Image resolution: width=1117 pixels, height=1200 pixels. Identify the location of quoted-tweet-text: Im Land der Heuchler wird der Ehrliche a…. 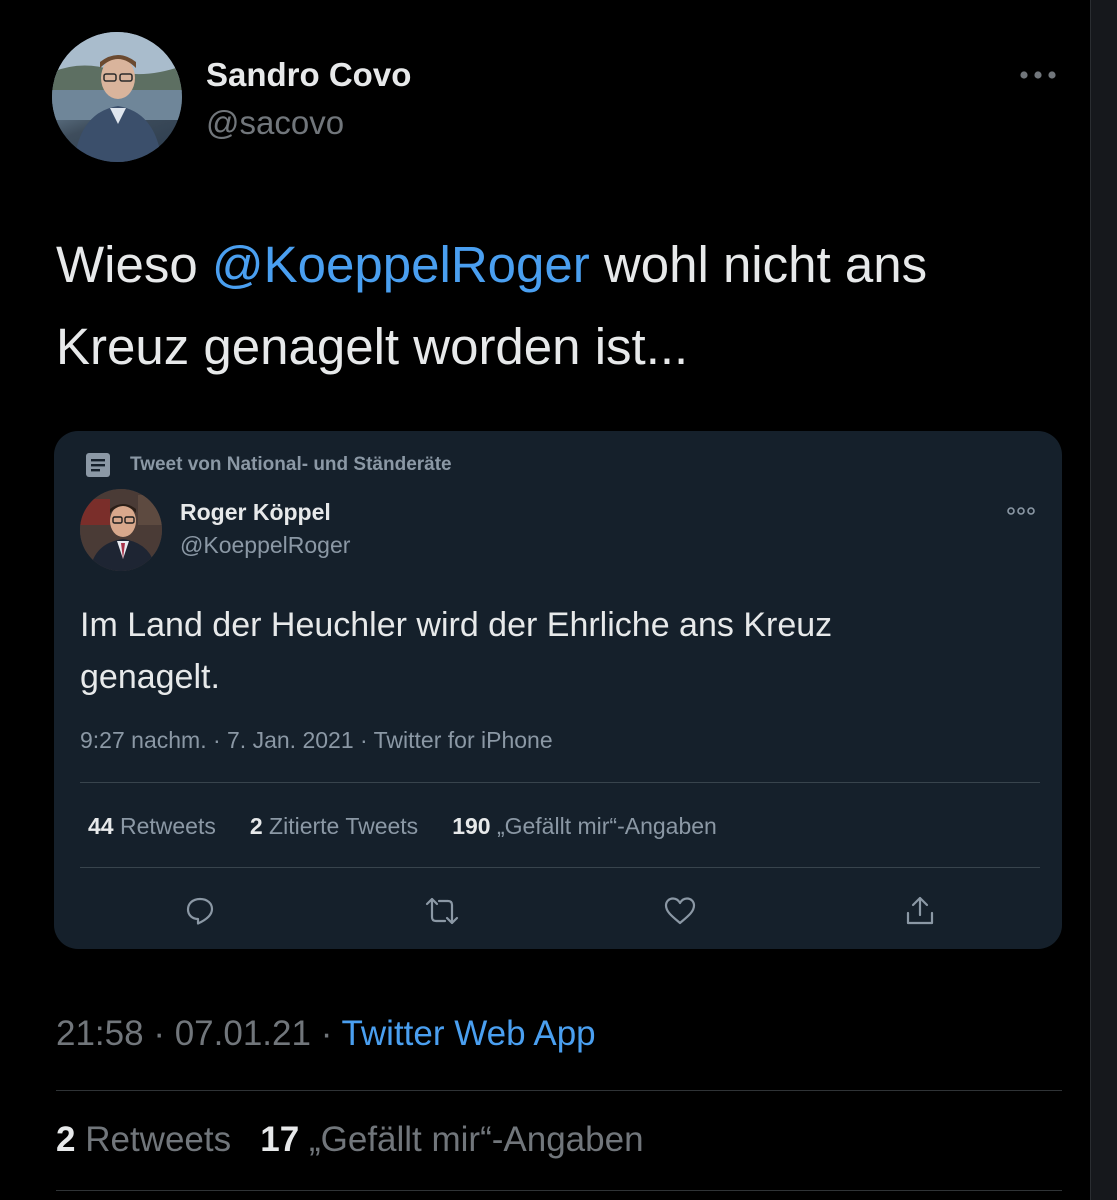
(456, 651).